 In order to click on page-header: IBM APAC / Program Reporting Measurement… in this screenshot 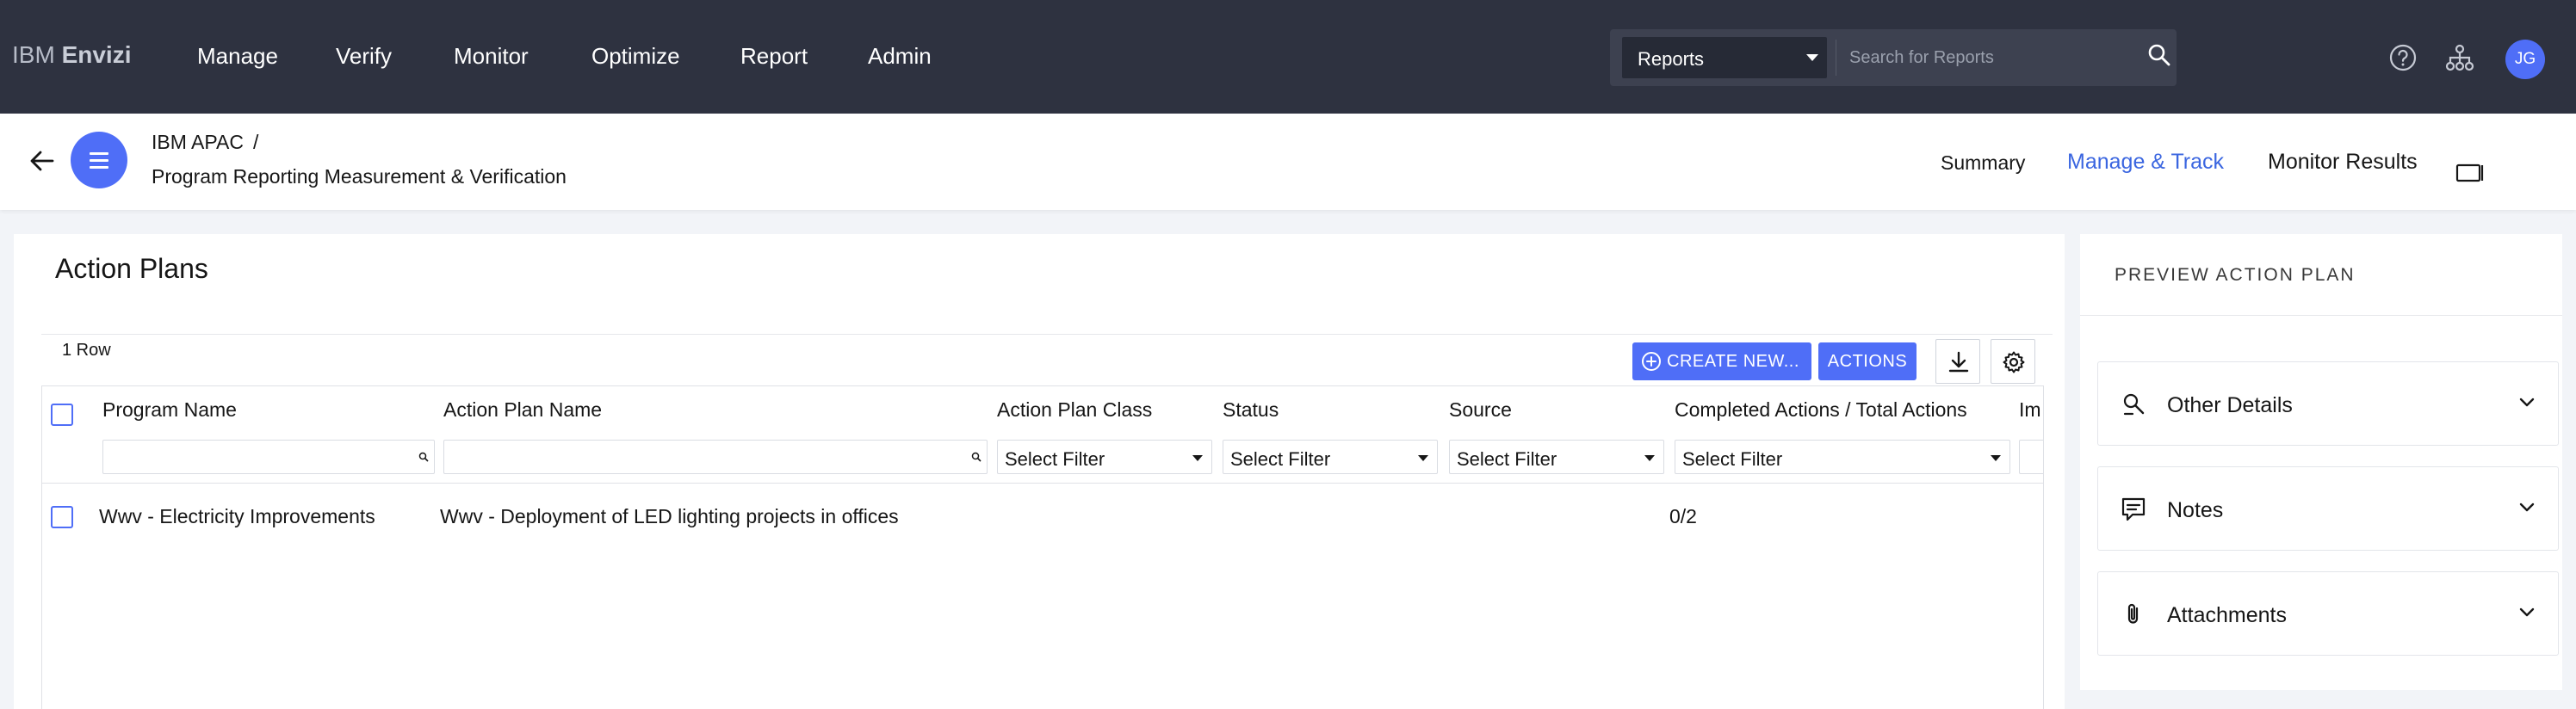, I will do `click(1288, 162)`.